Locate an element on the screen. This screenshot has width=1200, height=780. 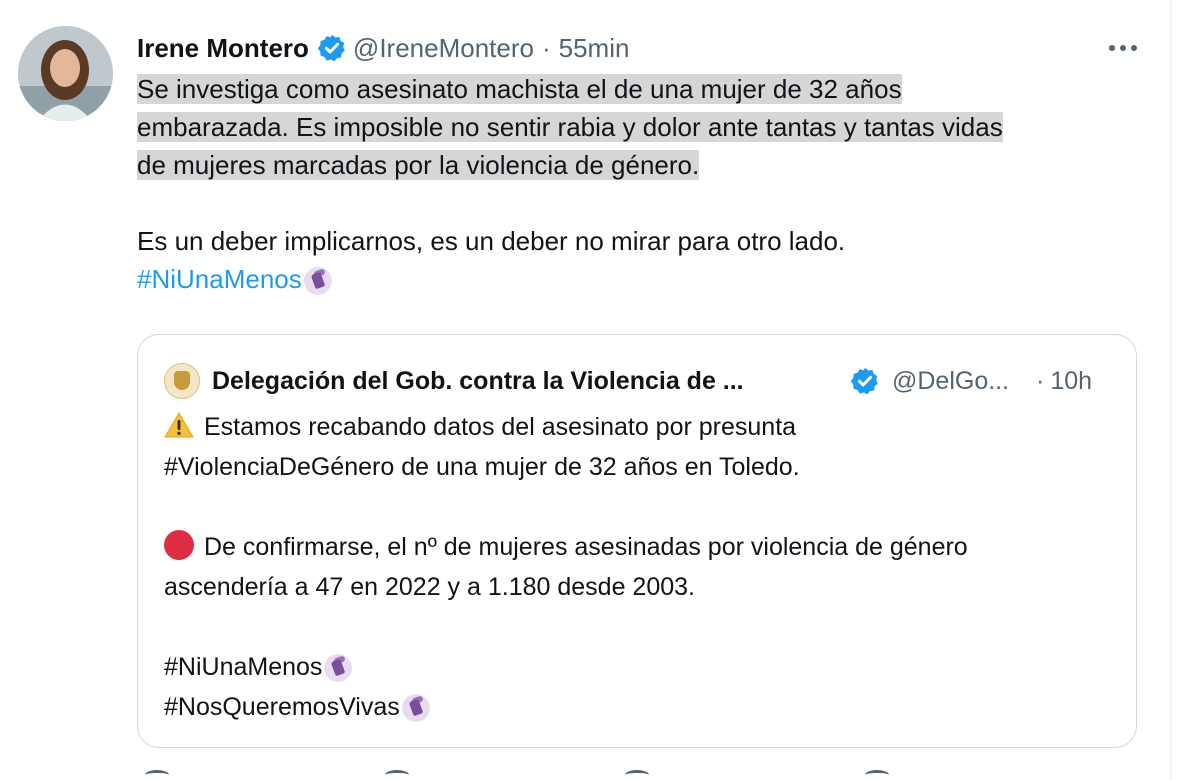
author-name: Irene Montero is located at coordinates (223, 48).